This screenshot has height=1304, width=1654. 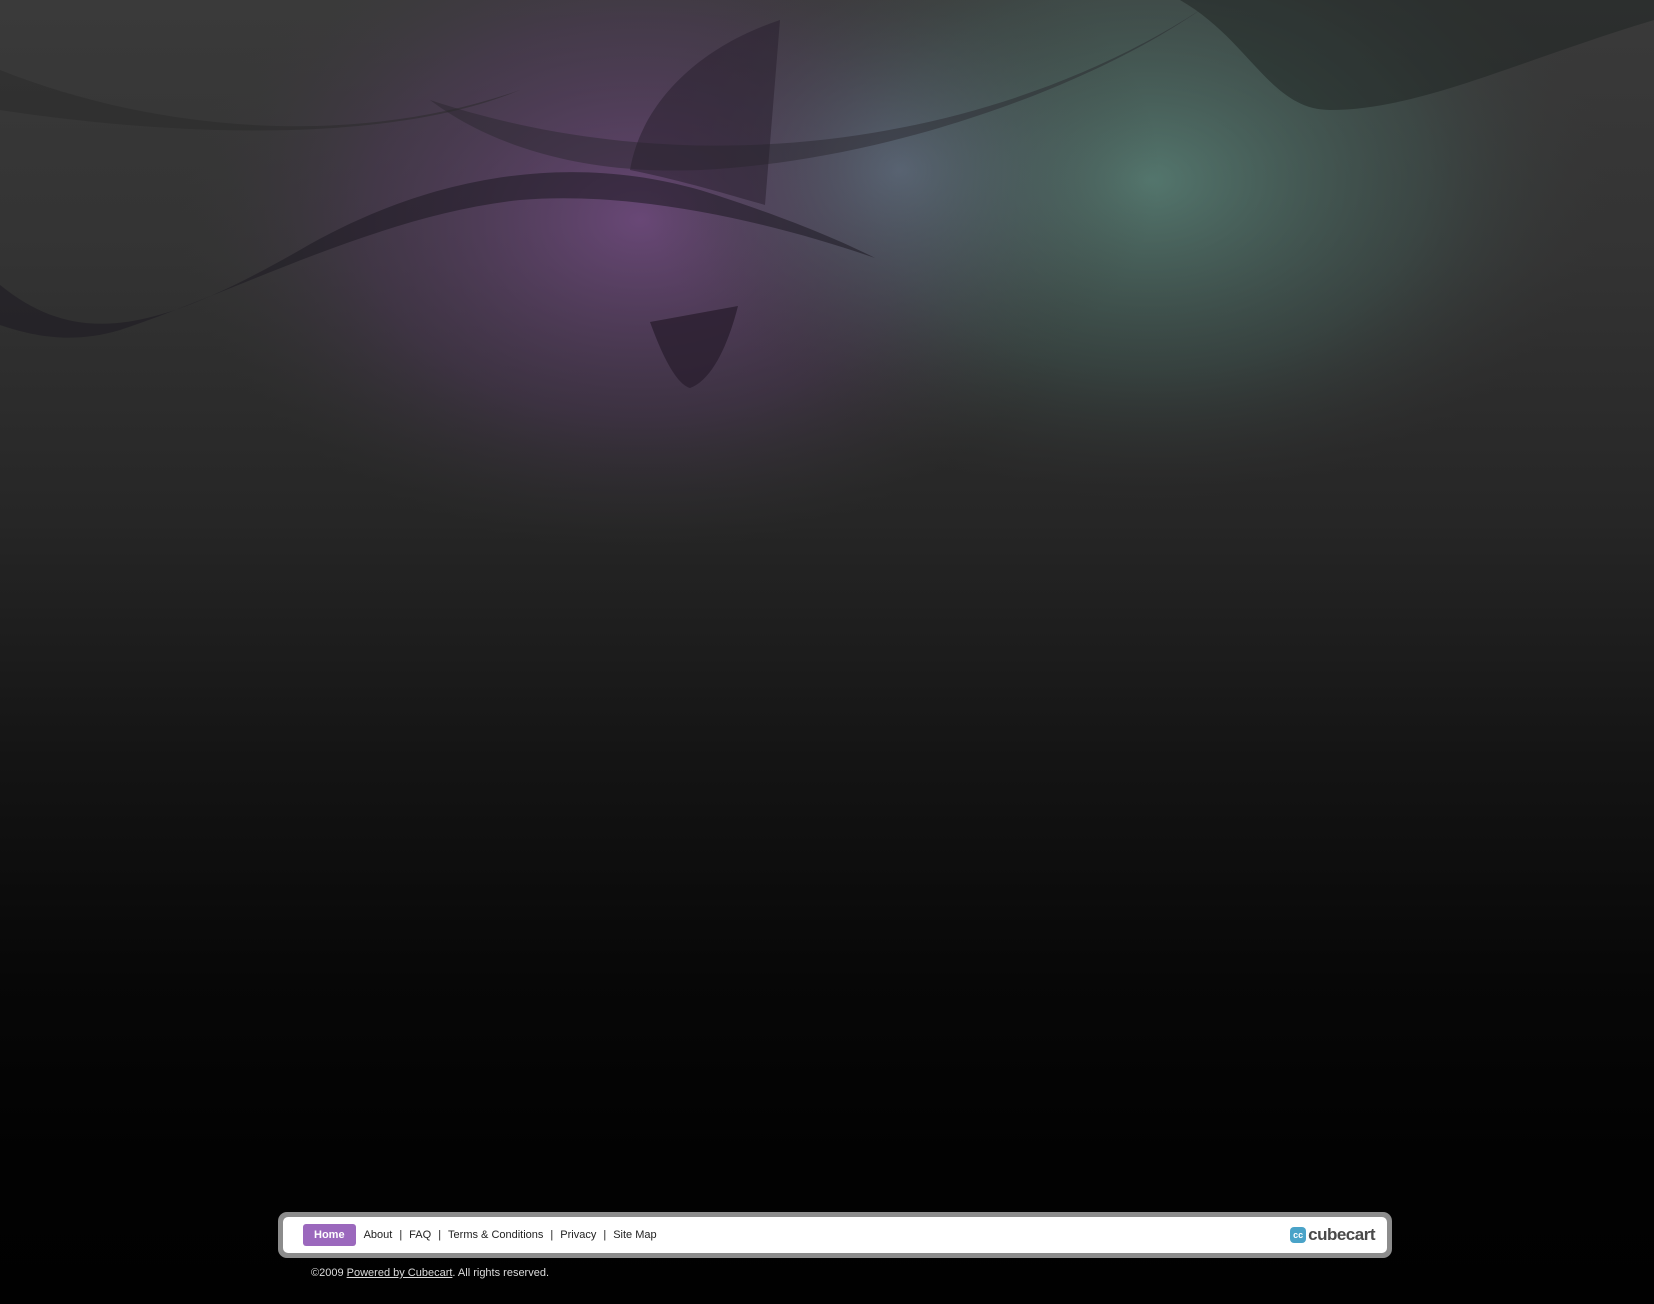 I want to click on cubecart-logo: cc cubecart, so click(x=1332, y=1235).